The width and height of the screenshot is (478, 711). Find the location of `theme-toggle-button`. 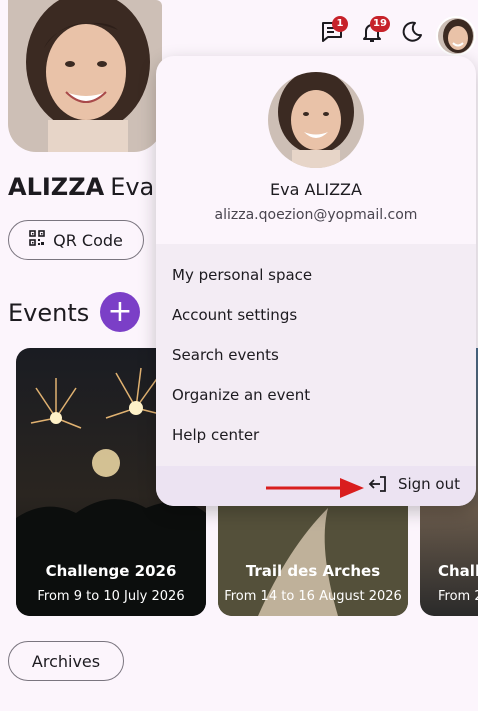

theme-toggle-button is located at coordinates (413, 33).